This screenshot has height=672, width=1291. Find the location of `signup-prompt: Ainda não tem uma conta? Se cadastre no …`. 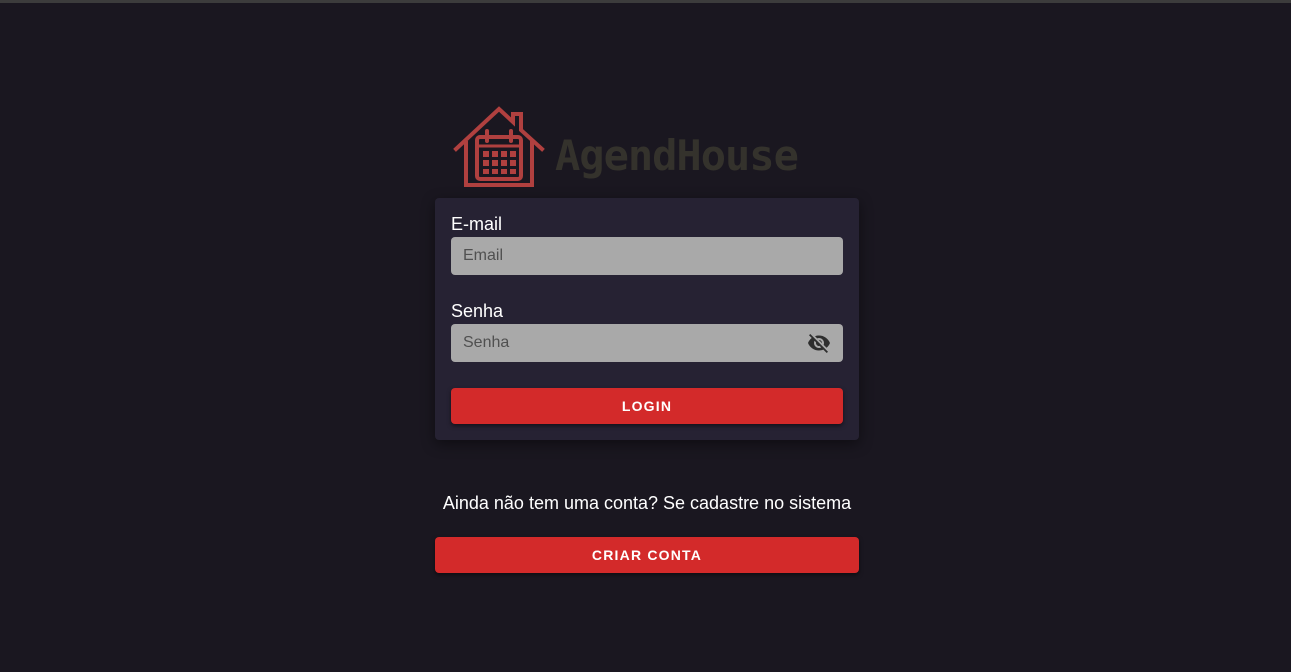

signup-prompt: Ainda não tem uma conta? Se cadastre no … is located at coordinates (647, 503).